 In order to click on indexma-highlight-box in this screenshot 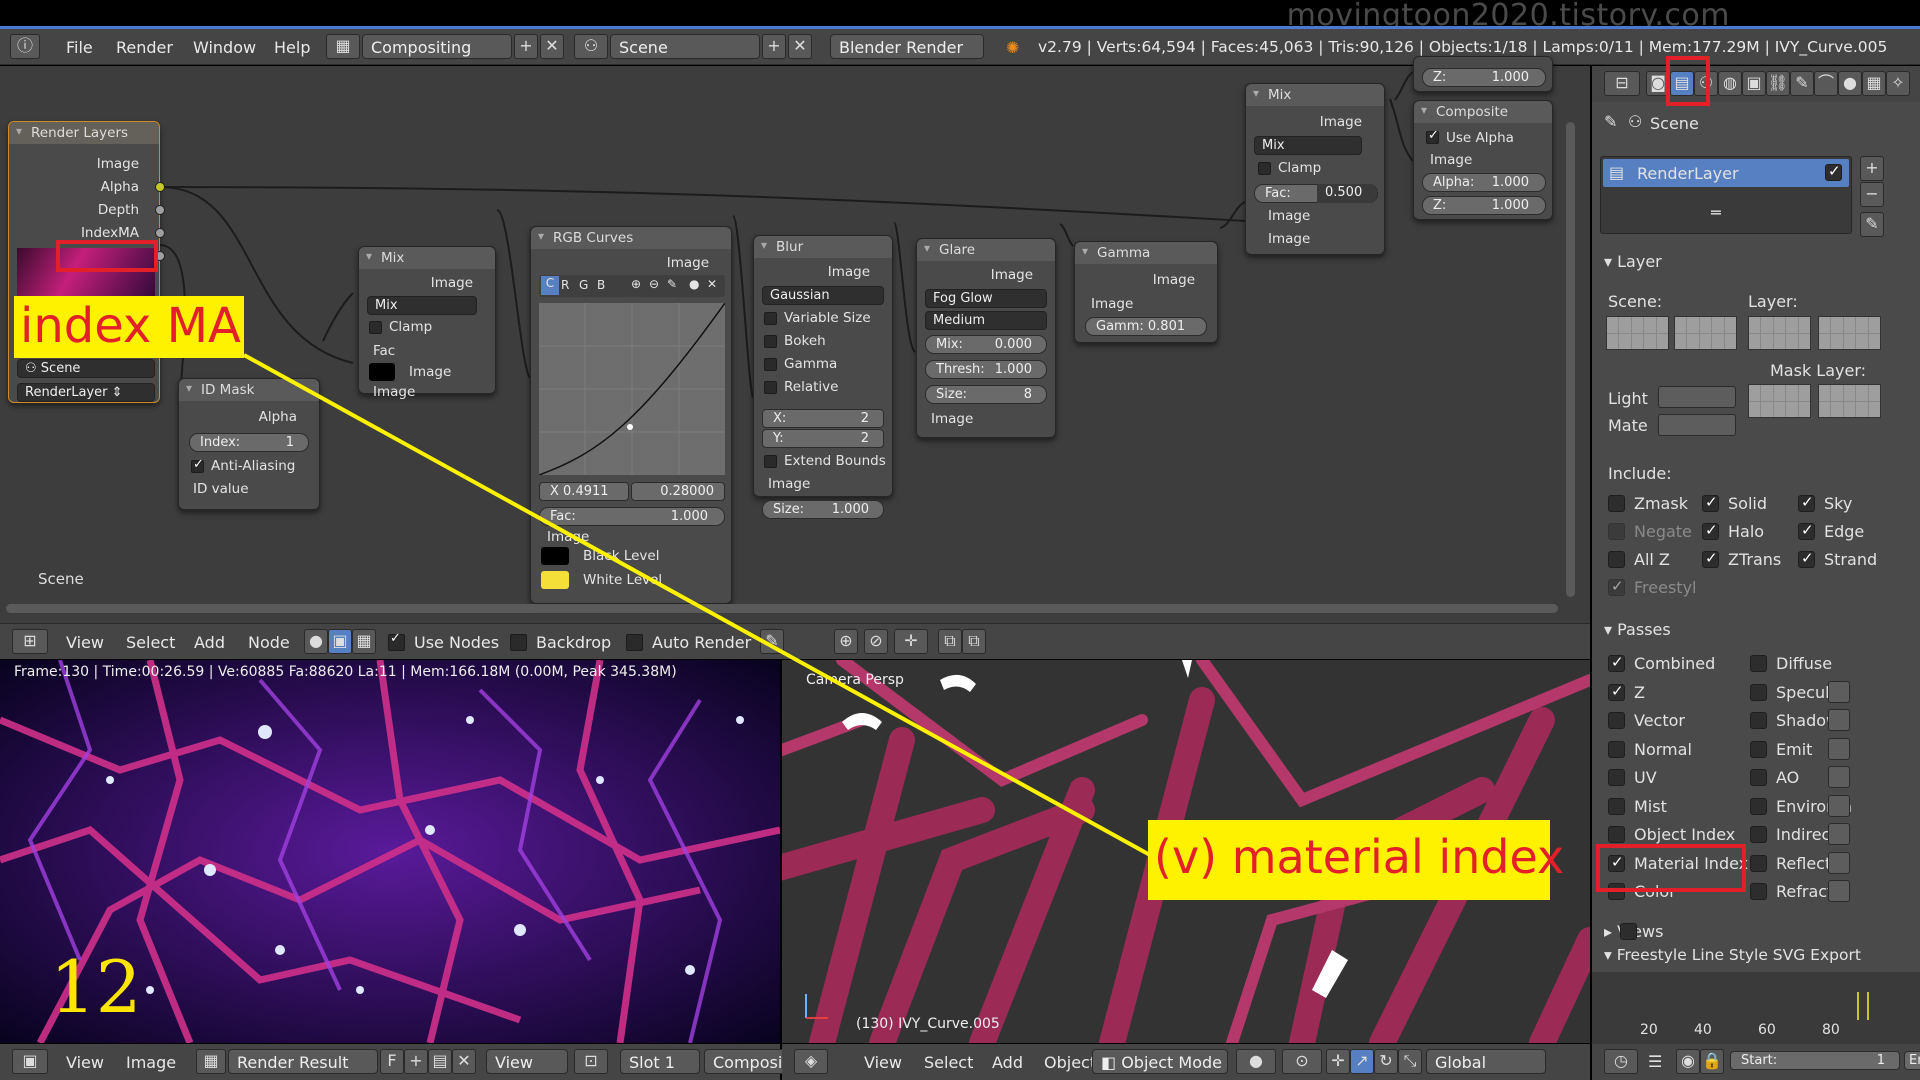, I will do `click(107, 256)`.